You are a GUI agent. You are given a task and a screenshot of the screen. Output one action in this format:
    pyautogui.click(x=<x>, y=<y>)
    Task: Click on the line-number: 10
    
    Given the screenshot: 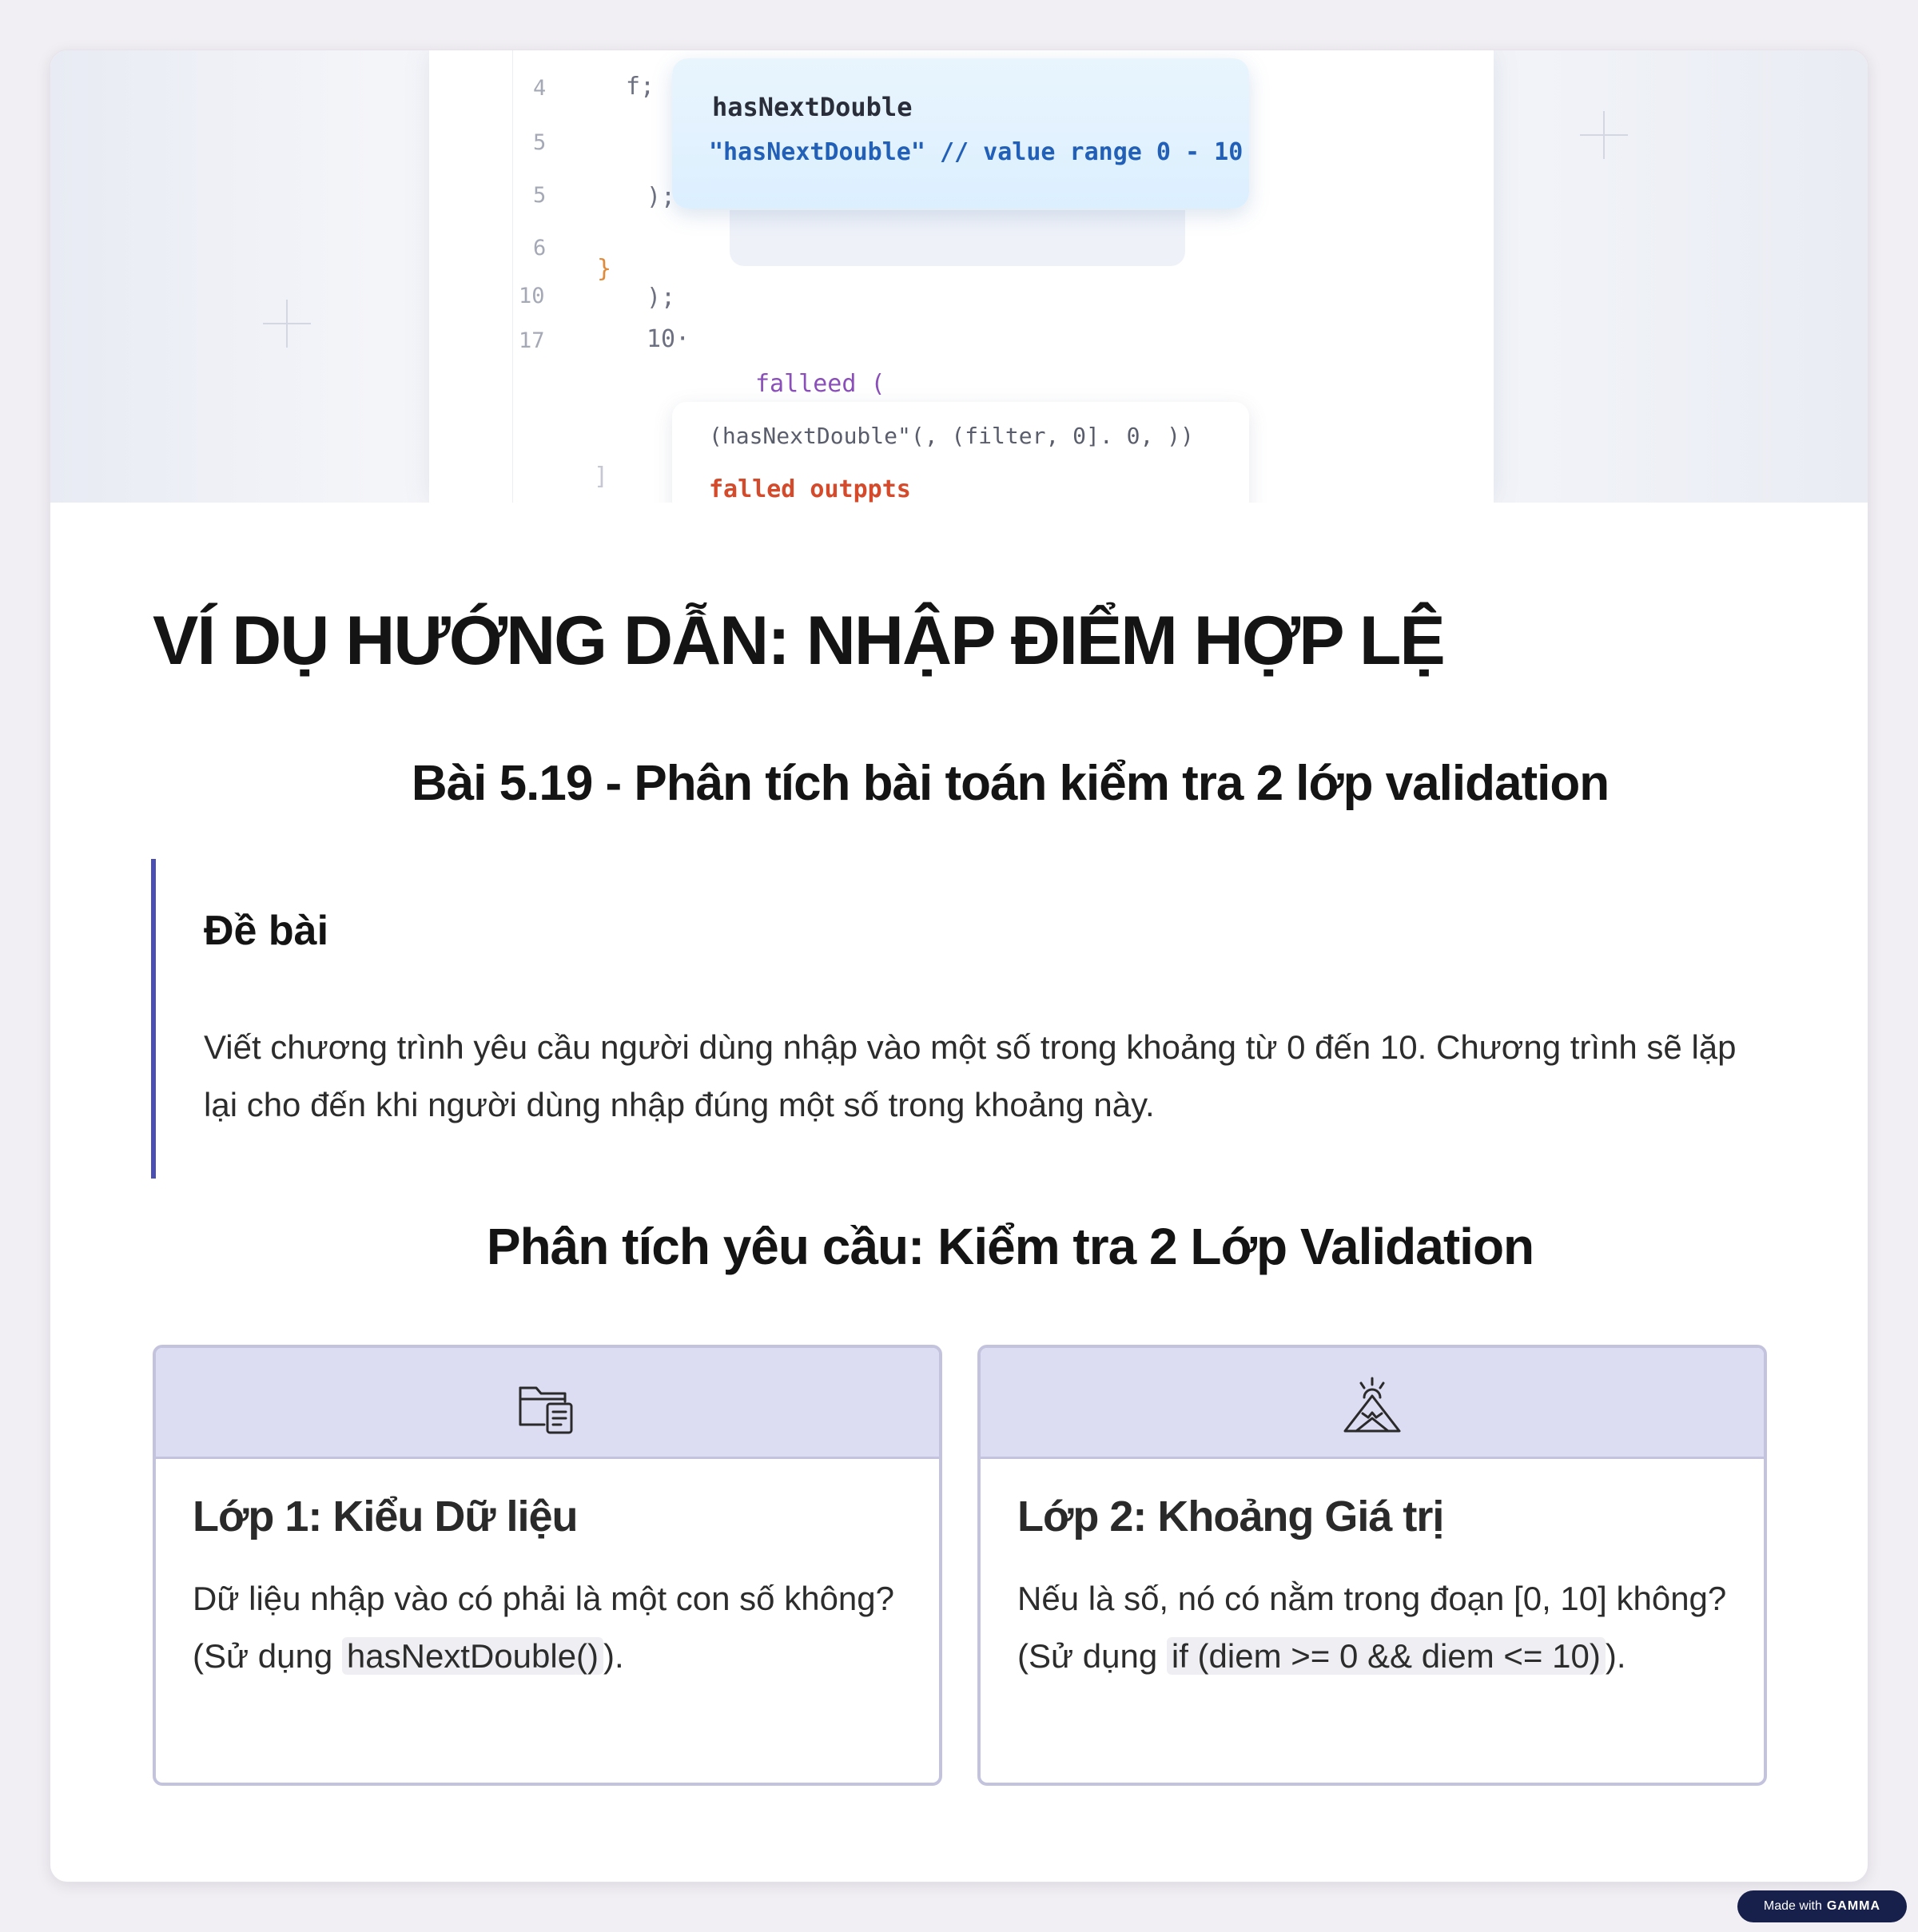 What is the action you would take?
    pyautogui.click(x=532, y=296)
    